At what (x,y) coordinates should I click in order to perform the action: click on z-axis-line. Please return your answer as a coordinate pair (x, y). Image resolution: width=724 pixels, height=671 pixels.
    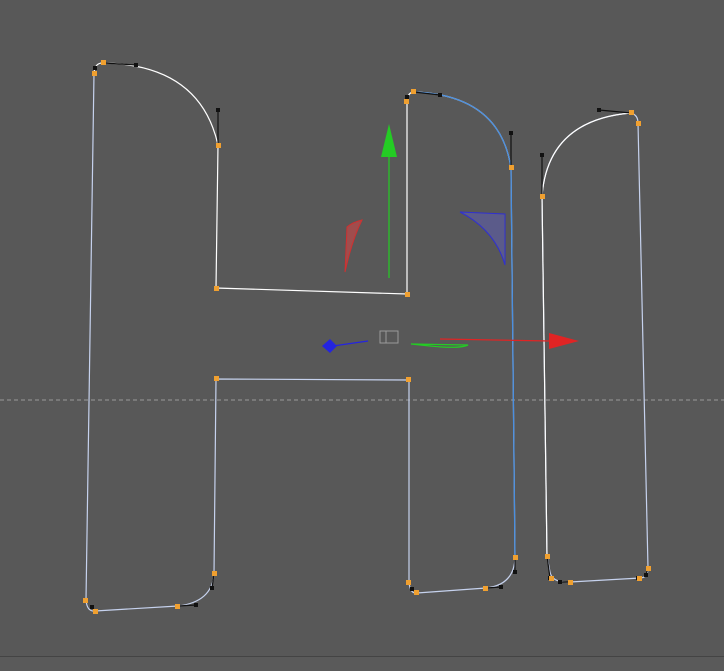
    Looking at the image, I should click on (350, 343).